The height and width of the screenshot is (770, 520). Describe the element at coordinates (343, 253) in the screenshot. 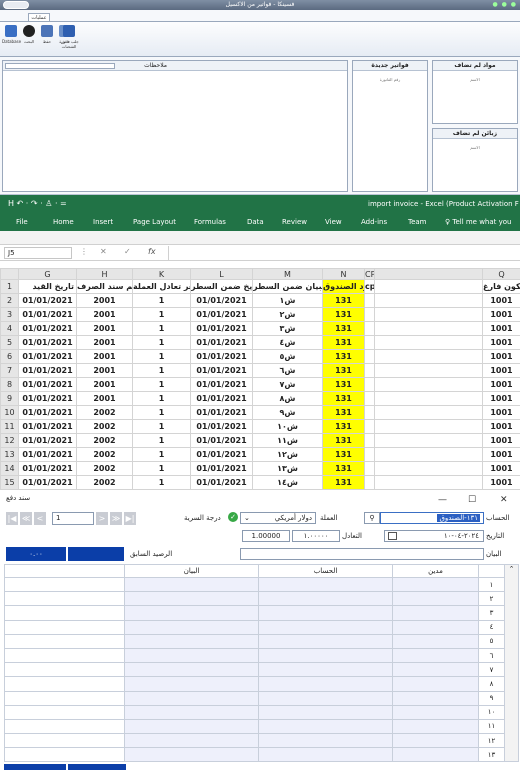

I see `formula-input` at that location.